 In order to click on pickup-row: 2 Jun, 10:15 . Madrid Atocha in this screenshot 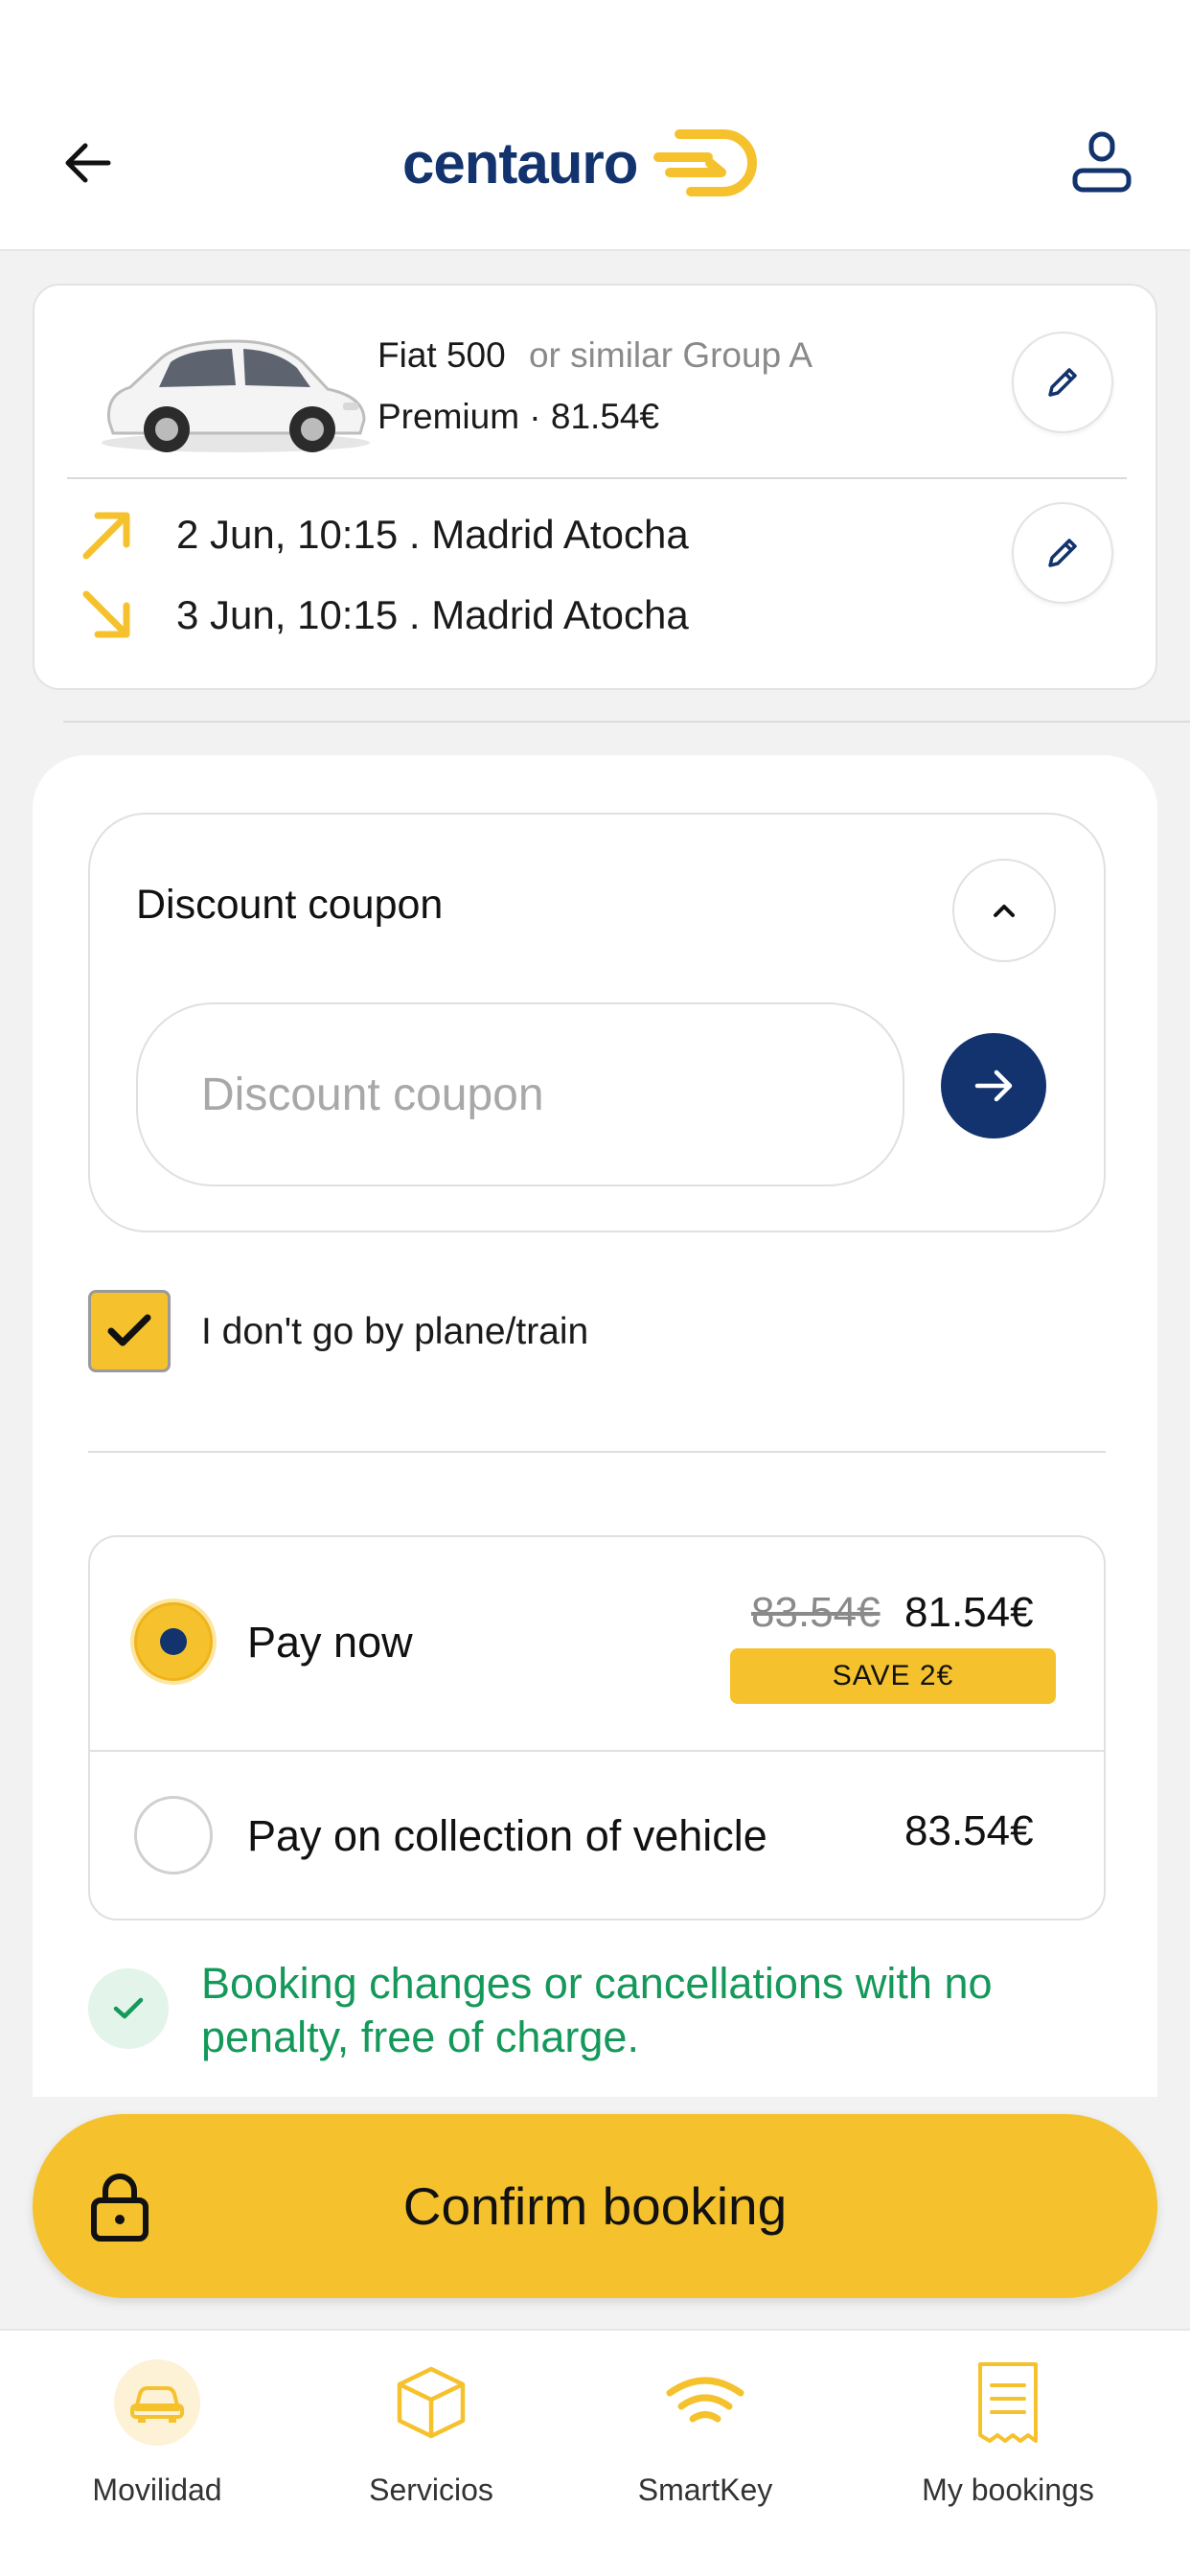, I will do `click(384, 535)`.